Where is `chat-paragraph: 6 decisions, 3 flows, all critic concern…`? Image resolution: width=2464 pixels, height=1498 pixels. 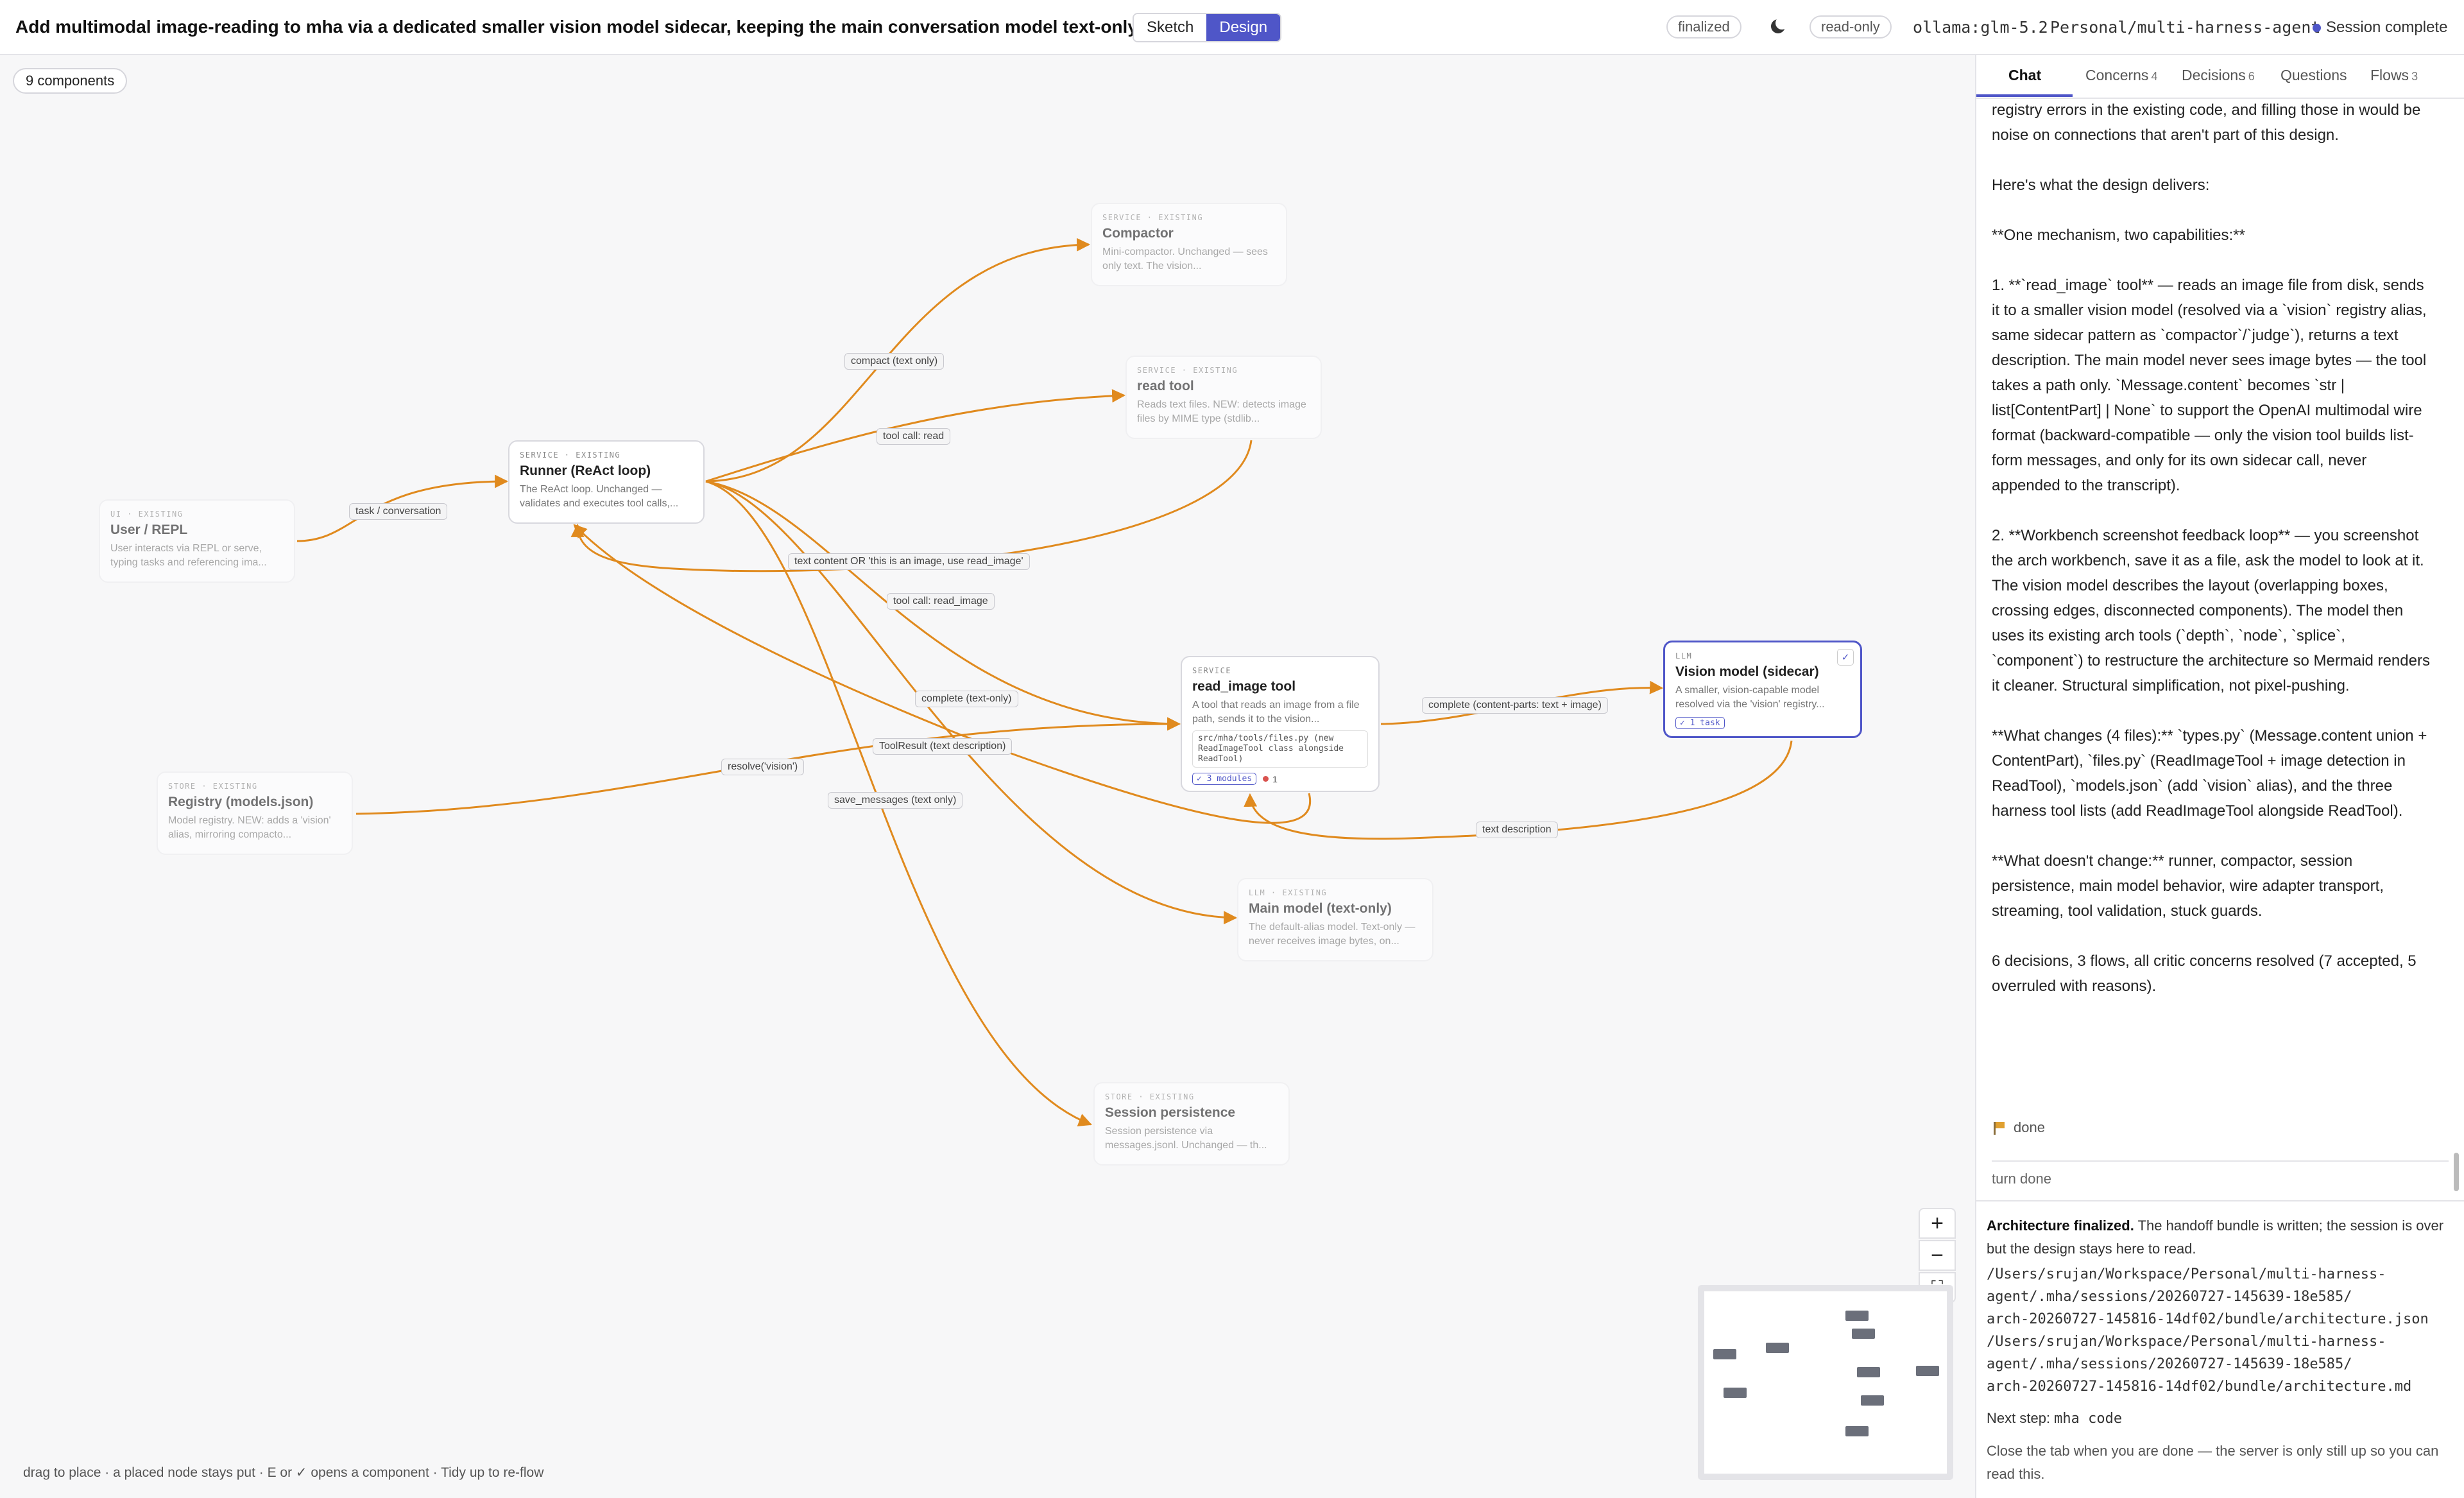
chat-paragraph: 6 decisions, 3 flows, all critic concern… is located at coordinates (2204, 973).